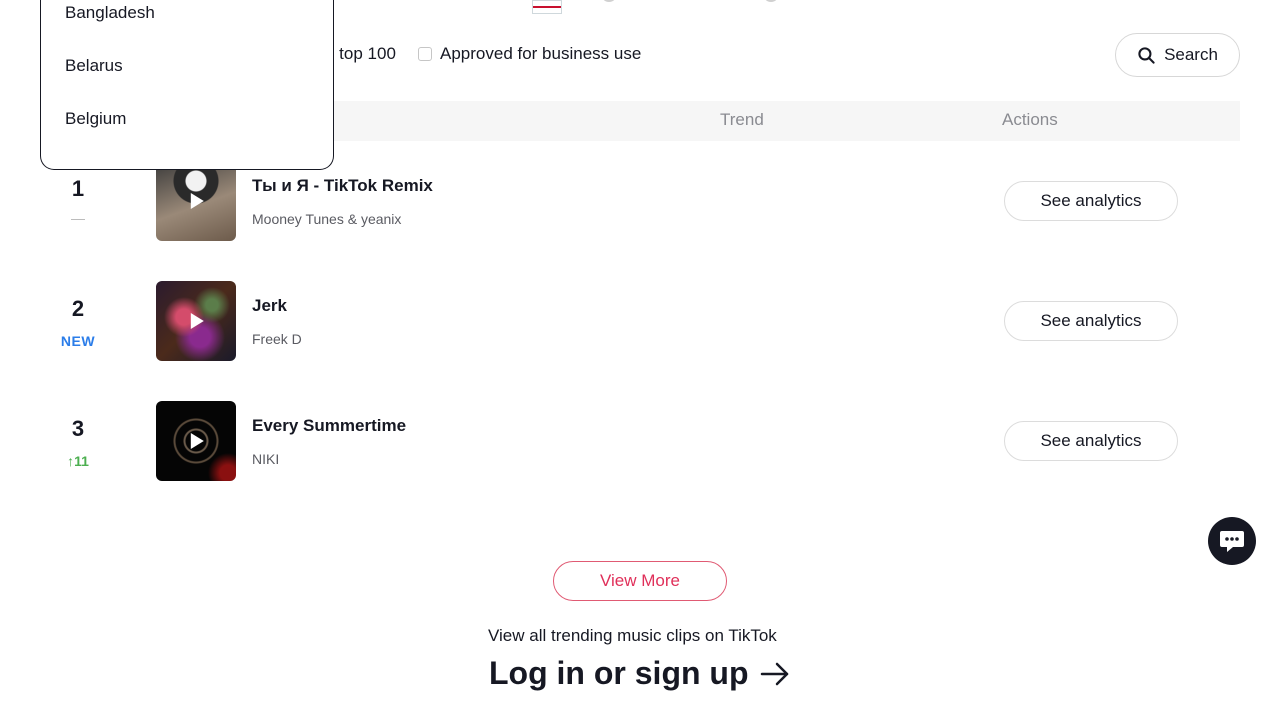 The height and width of the screenshot is (720, 1280). I want to click on search-icon, so click(1146, 55).